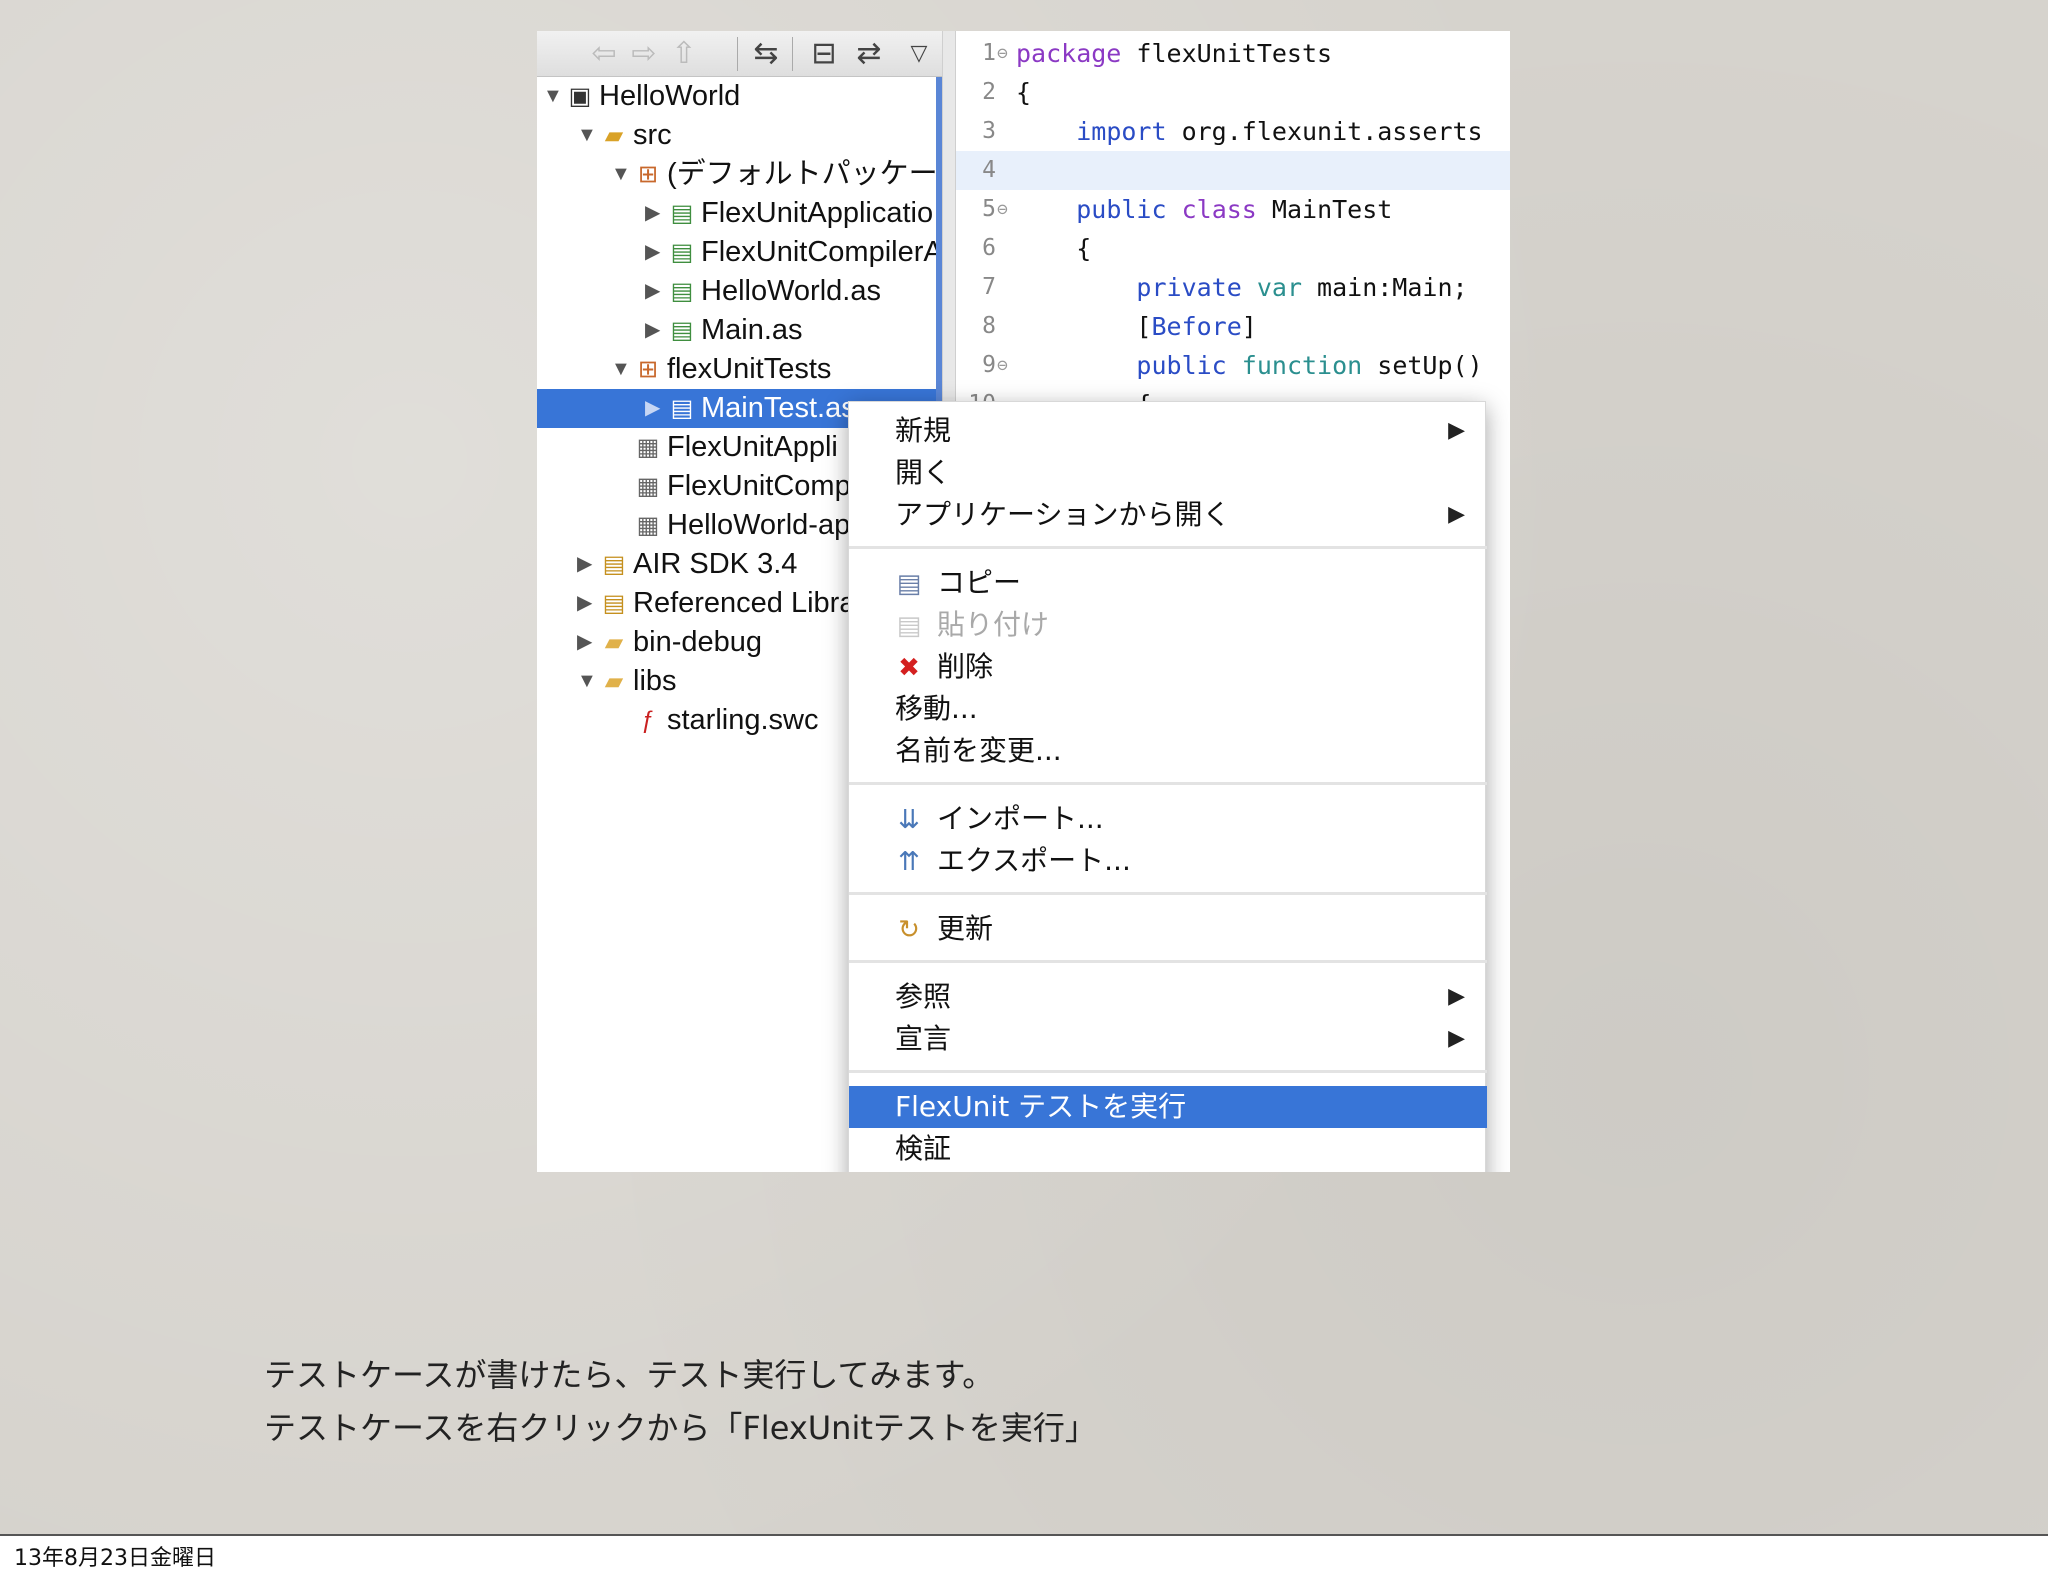  I want to click on menu-item: ↻ 更新, so click(1168, 929).